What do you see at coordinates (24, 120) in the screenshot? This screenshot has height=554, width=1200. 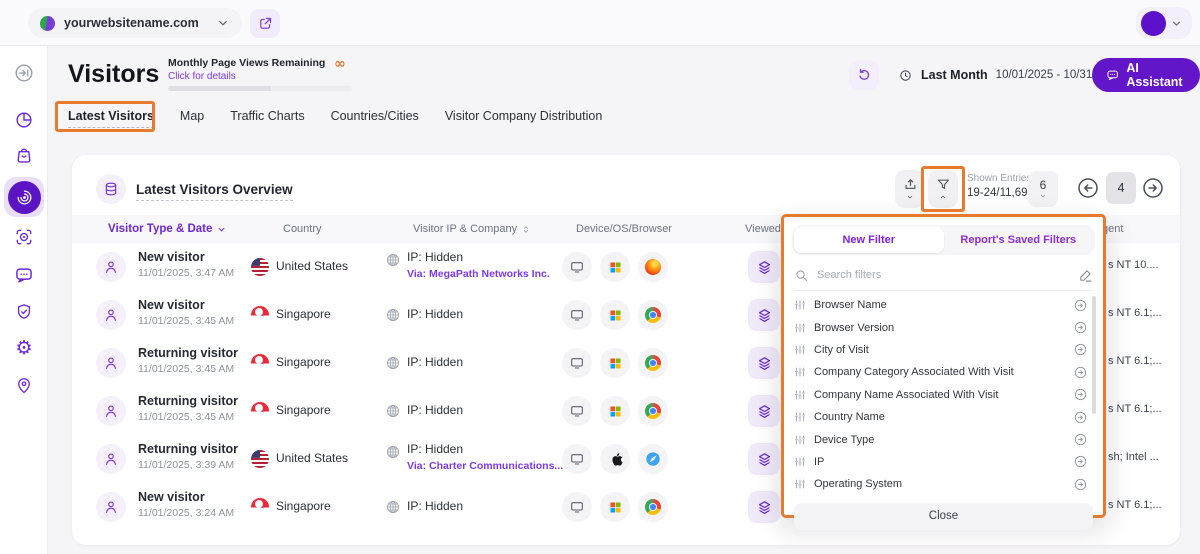 I see `sidebar-item-analytics` at bounding box center [24, 120].